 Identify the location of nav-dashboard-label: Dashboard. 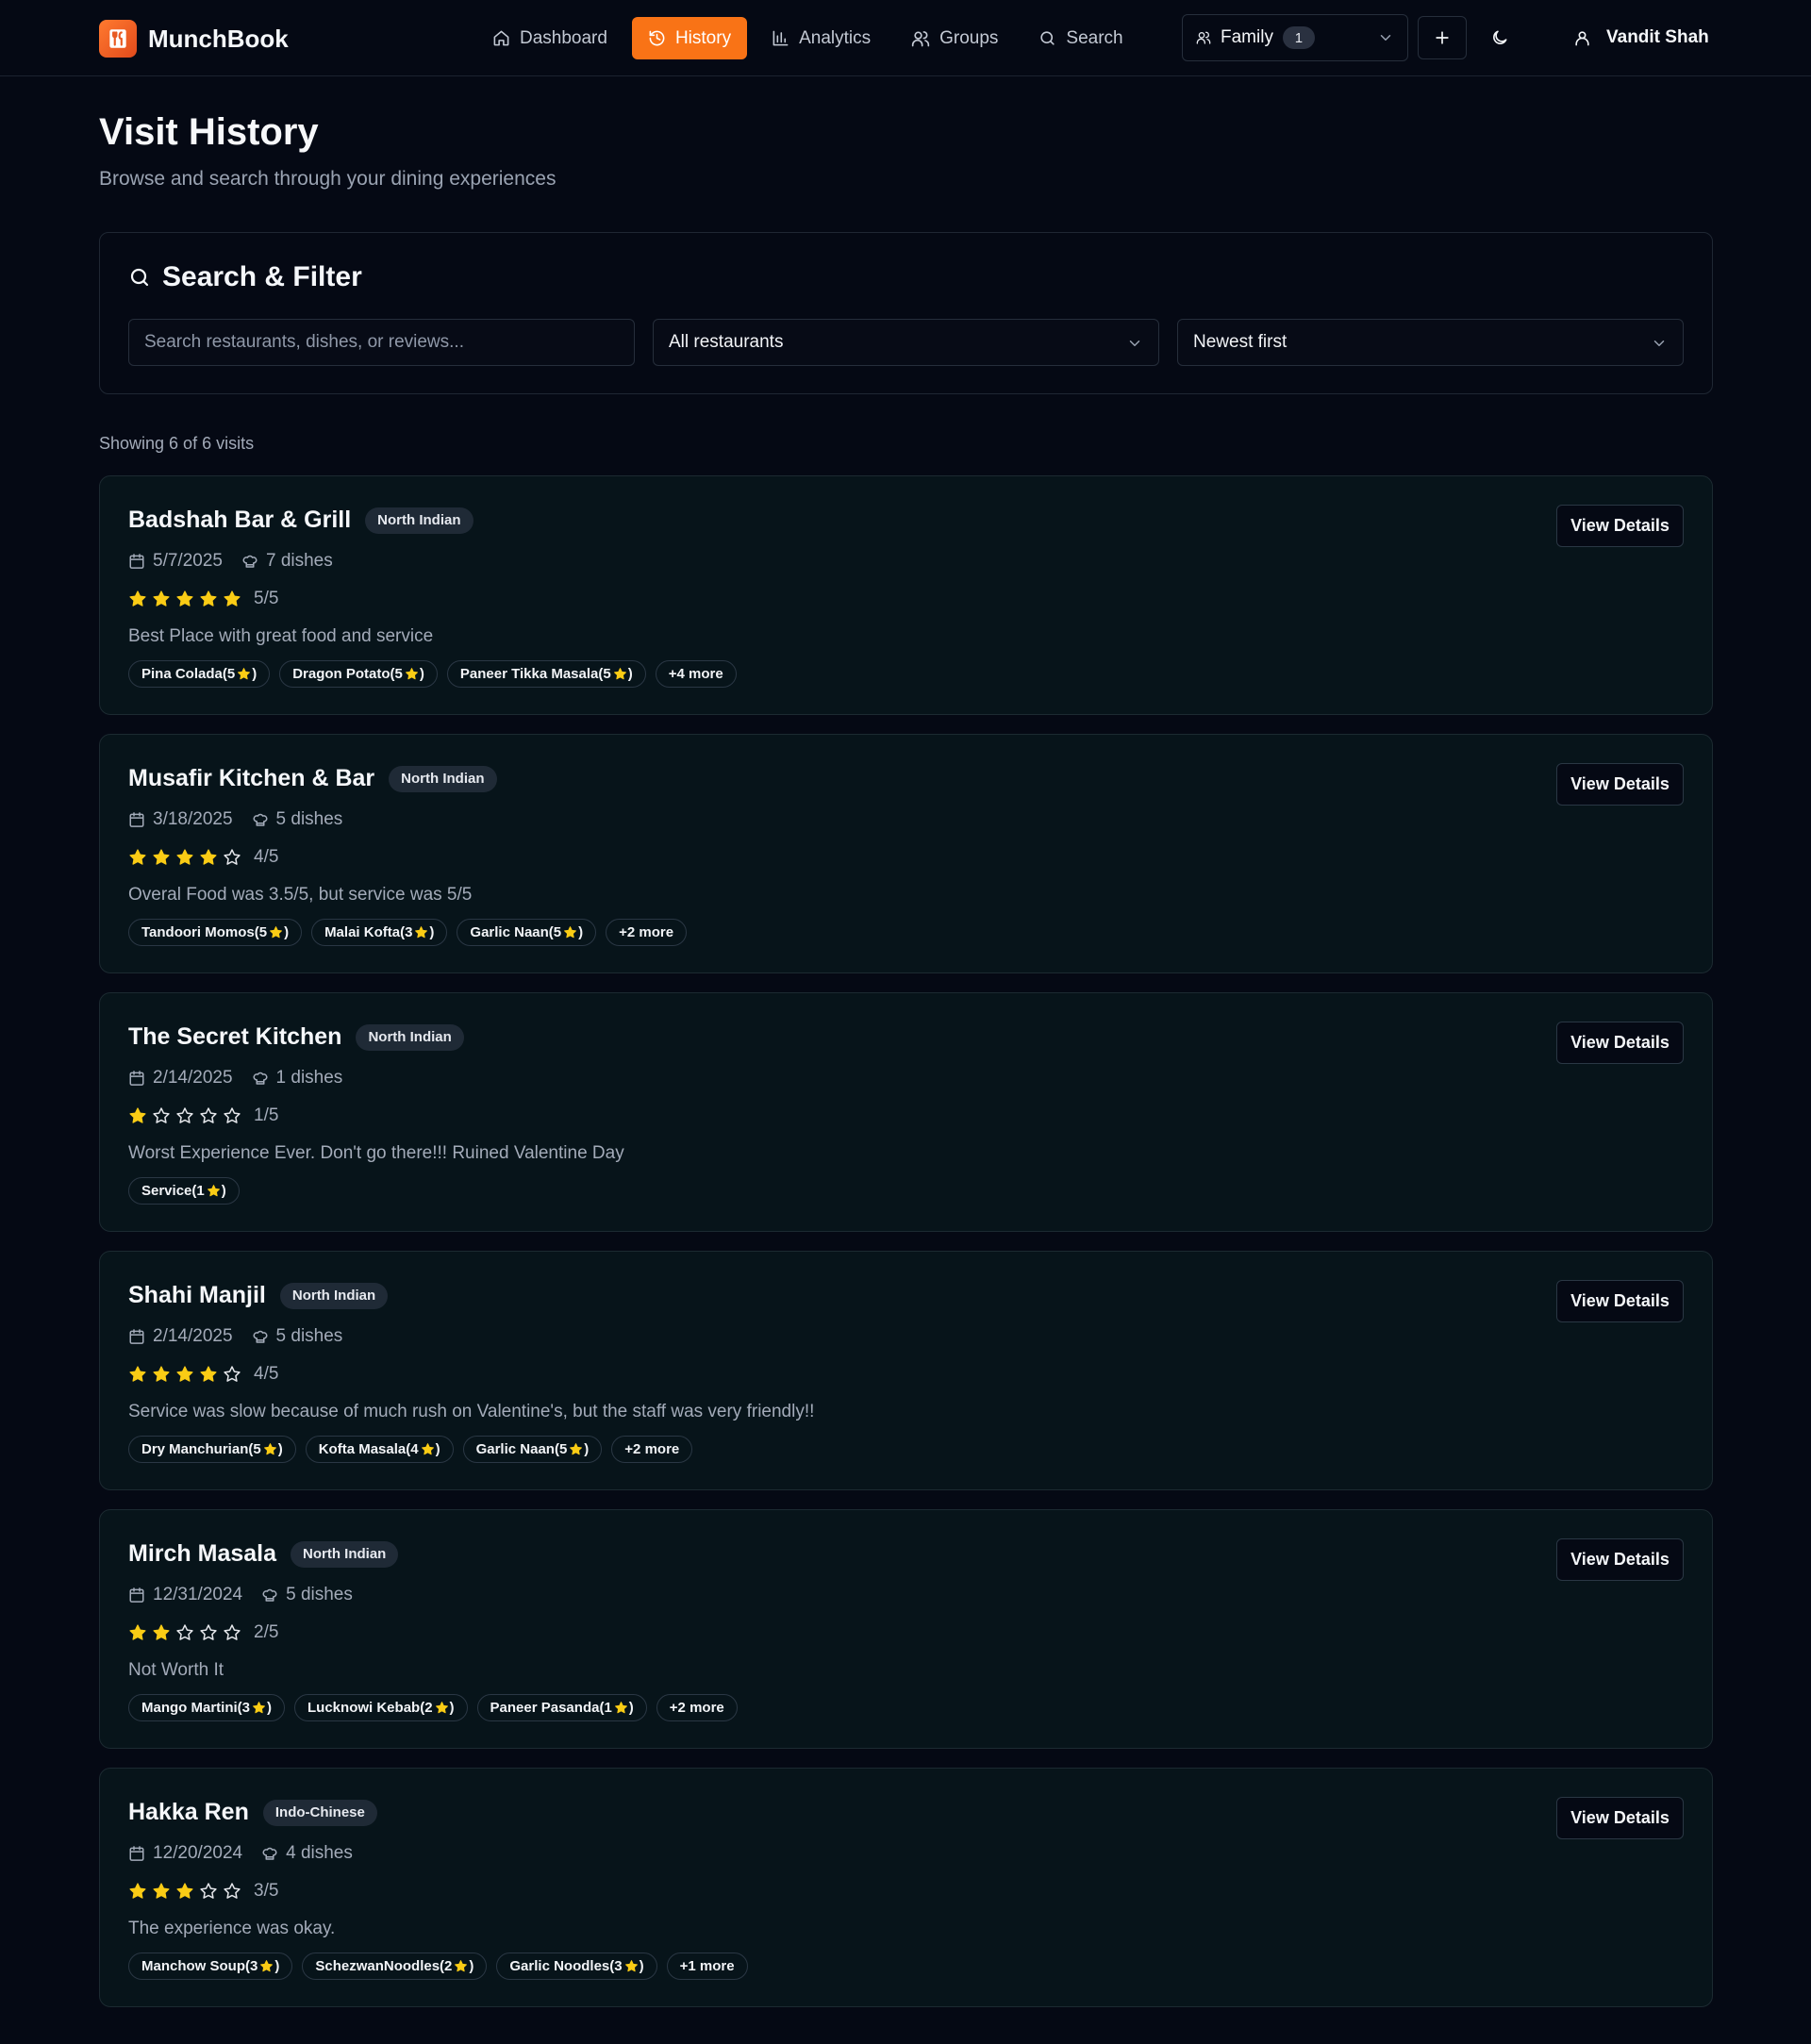
(563, 38).